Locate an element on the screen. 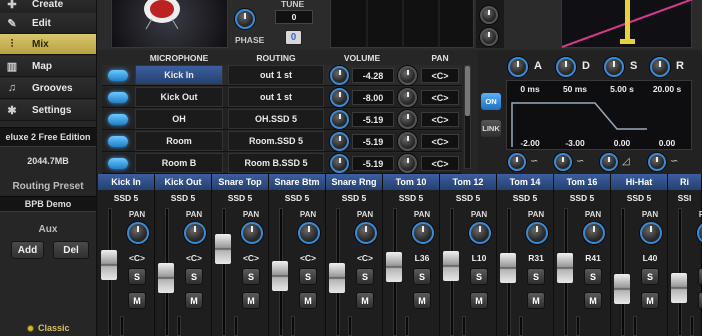 Image resolution: width=702 pixels, height=336 pixels. phase-toggle: 0 is located at coordinates (293, 37).